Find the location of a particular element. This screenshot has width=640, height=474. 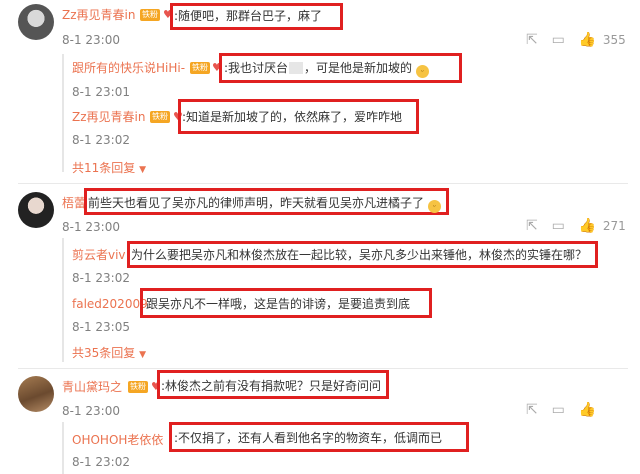

comment-actions: ⇱ ▭ 👍 271 is located at coordinates (571, 226).